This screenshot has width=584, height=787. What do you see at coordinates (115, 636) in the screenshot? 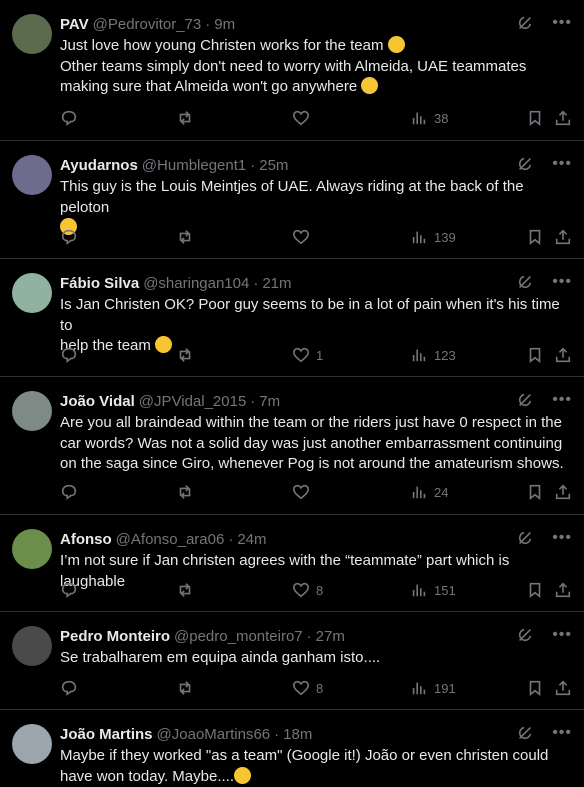
I see `display-name: Pedro Monteiro` at bounding box center [115, 636].